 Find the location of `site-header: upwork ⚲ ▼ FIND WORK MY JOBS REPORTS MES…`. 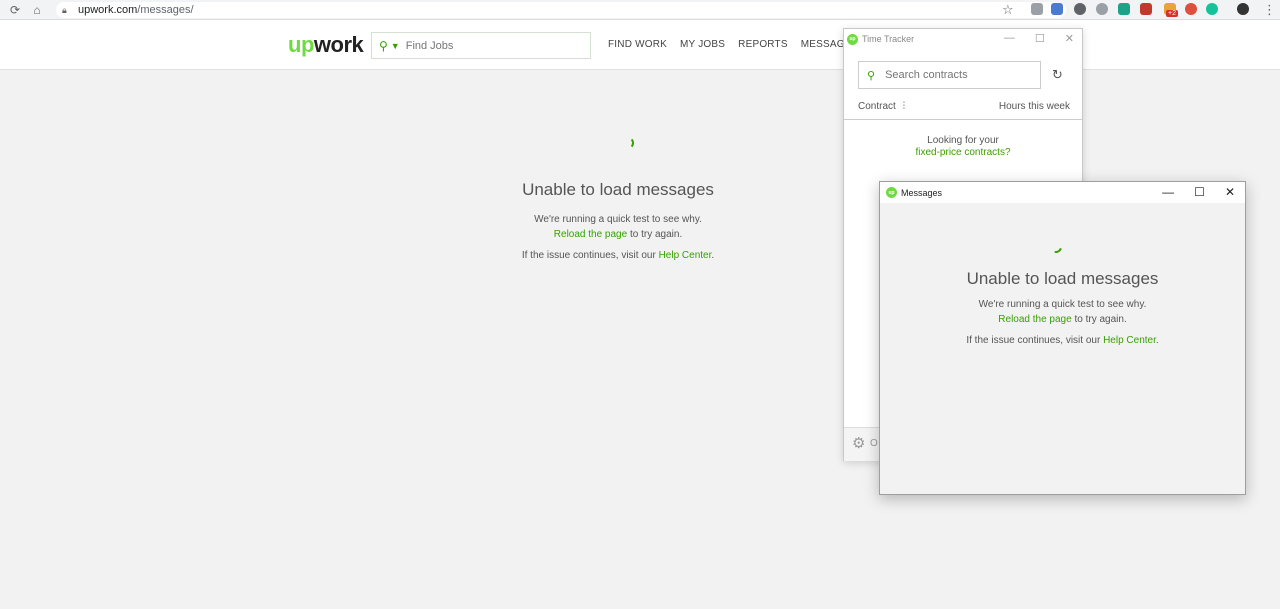

site-header: upwork ⚲ ▼ FIND WORK MY JOBS REPORTS MES… is located at coordinates (640, 45).